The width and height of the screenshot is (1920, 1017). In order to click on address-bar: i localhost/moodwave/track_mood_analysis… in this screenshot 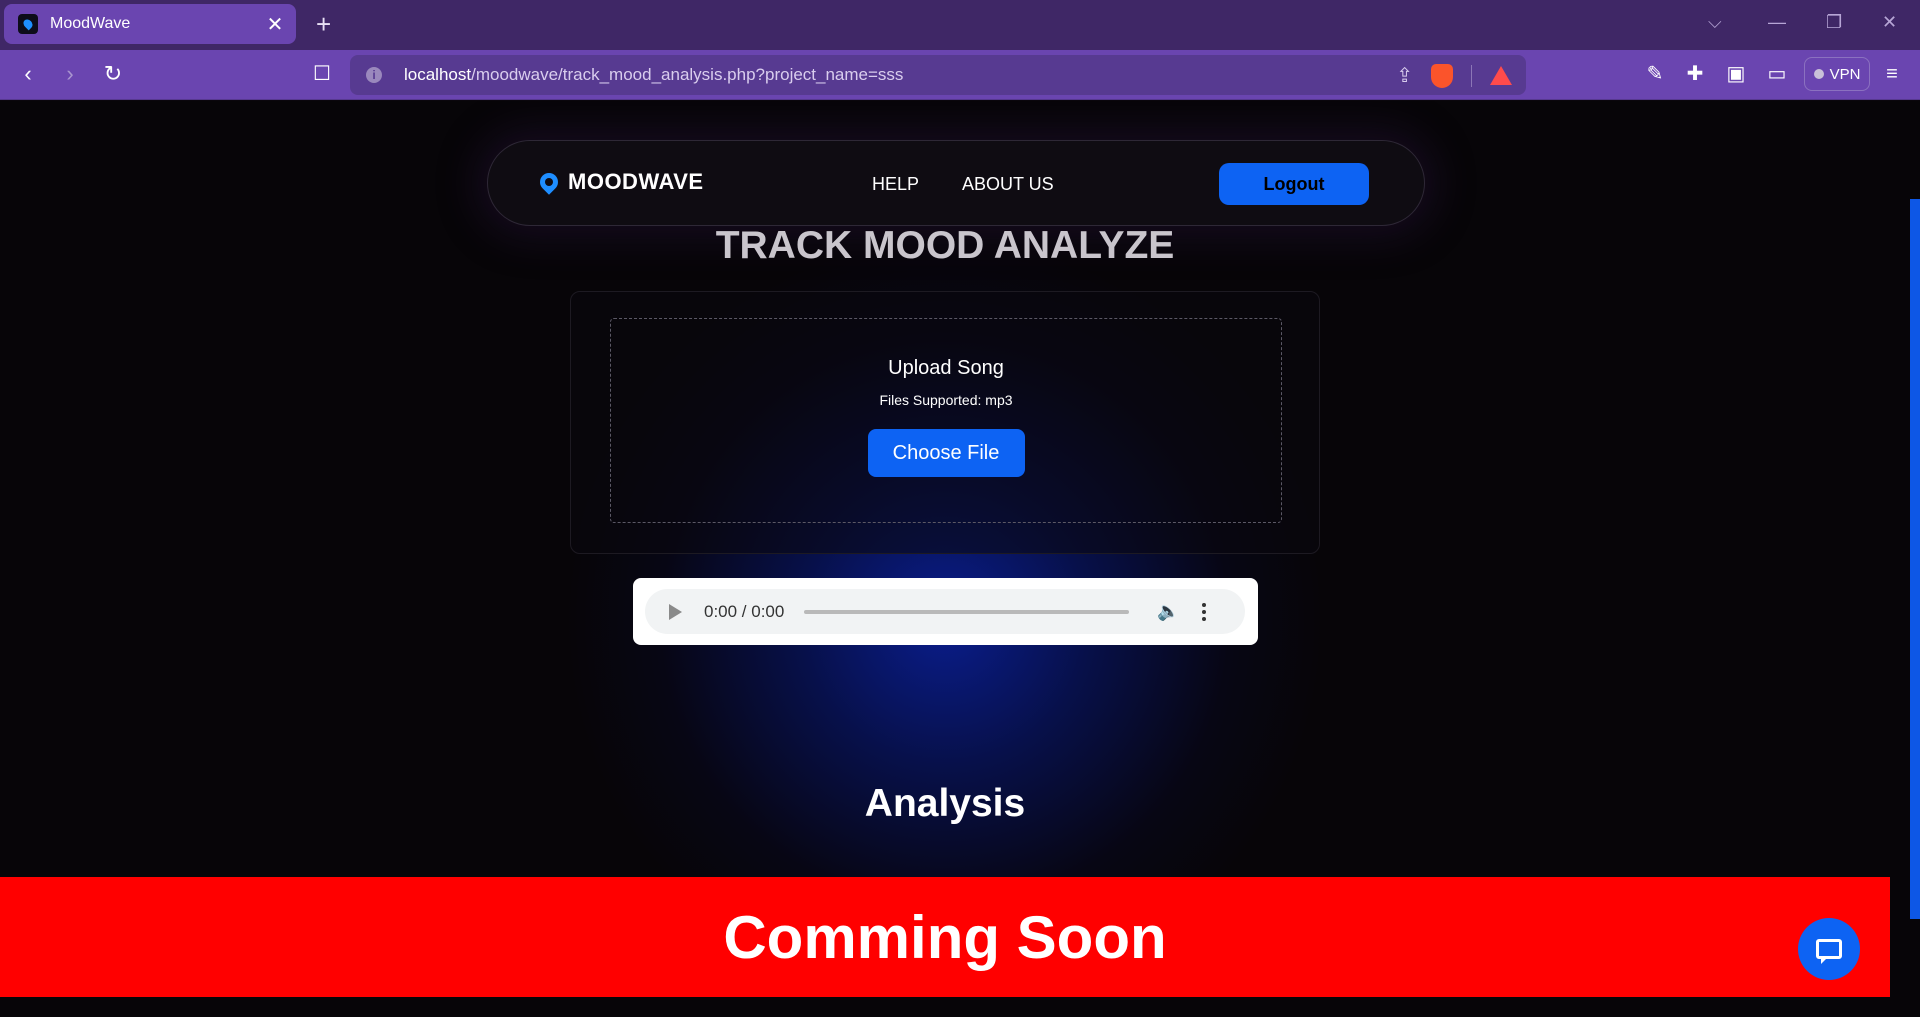, I will do `click(938, 75)`.